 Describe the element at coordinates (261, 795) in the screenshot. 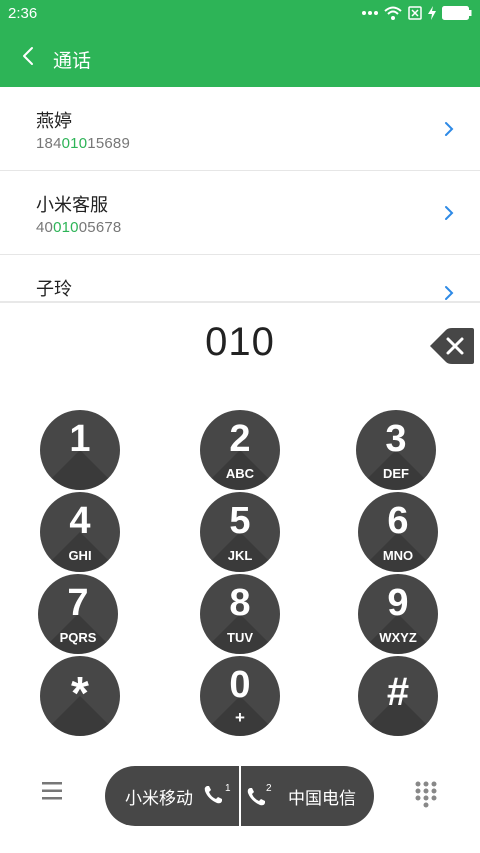

I see `phone-sim2-icon: 2` at that location.